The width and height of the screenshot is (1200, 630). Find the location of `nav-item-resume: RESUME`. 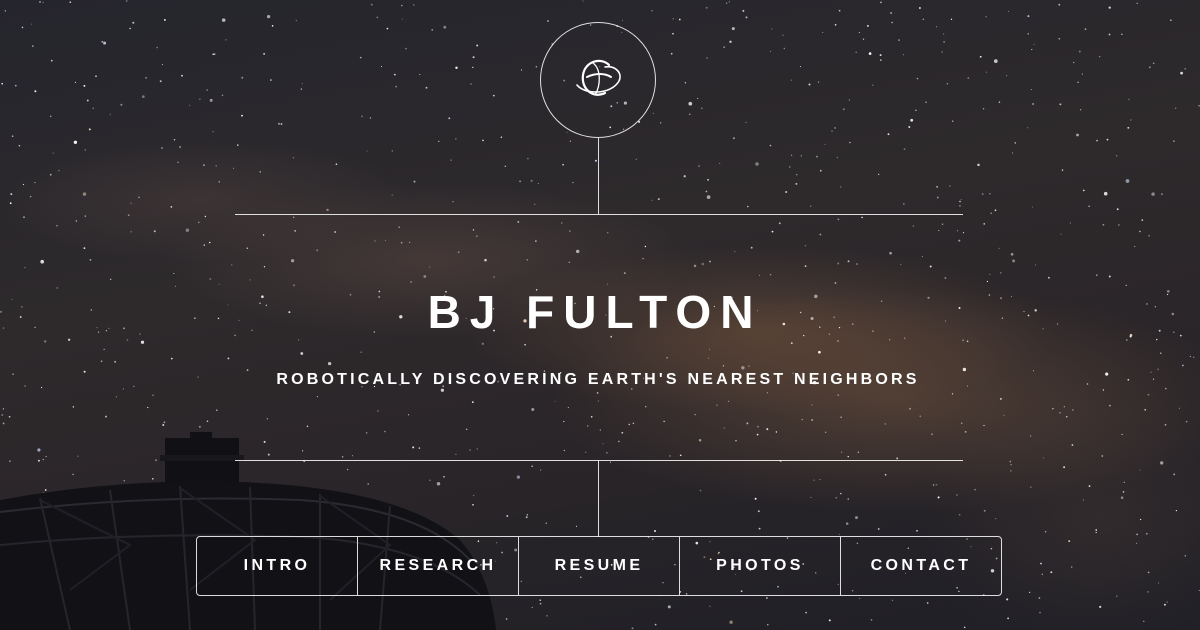

nav-item-resume: RESUME is located at coordinates (598, 566).